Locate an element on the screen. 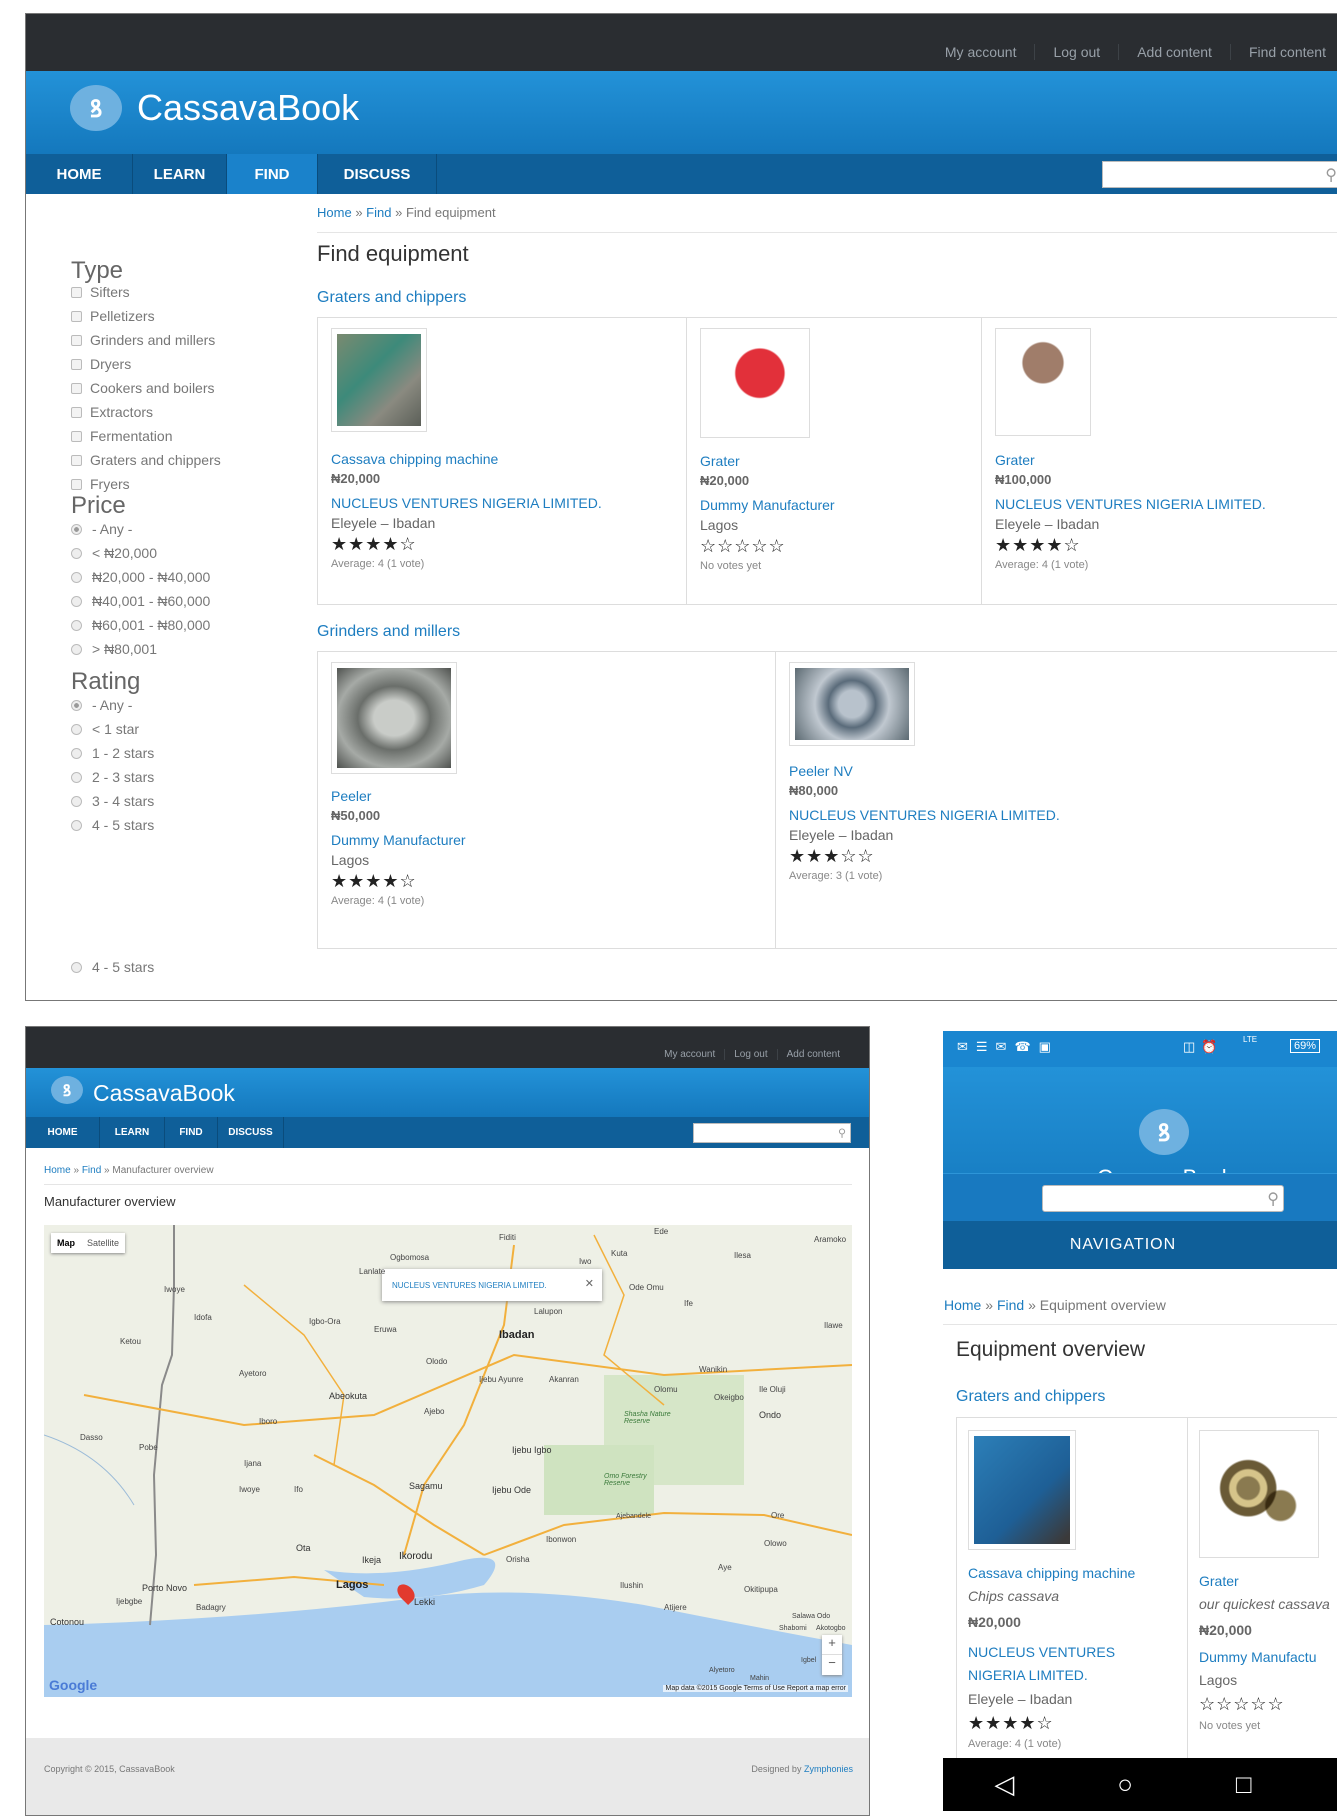 The height and width of the screenshot is (1816, 1337). map-button: Map is located at coordinates (66, 1243).